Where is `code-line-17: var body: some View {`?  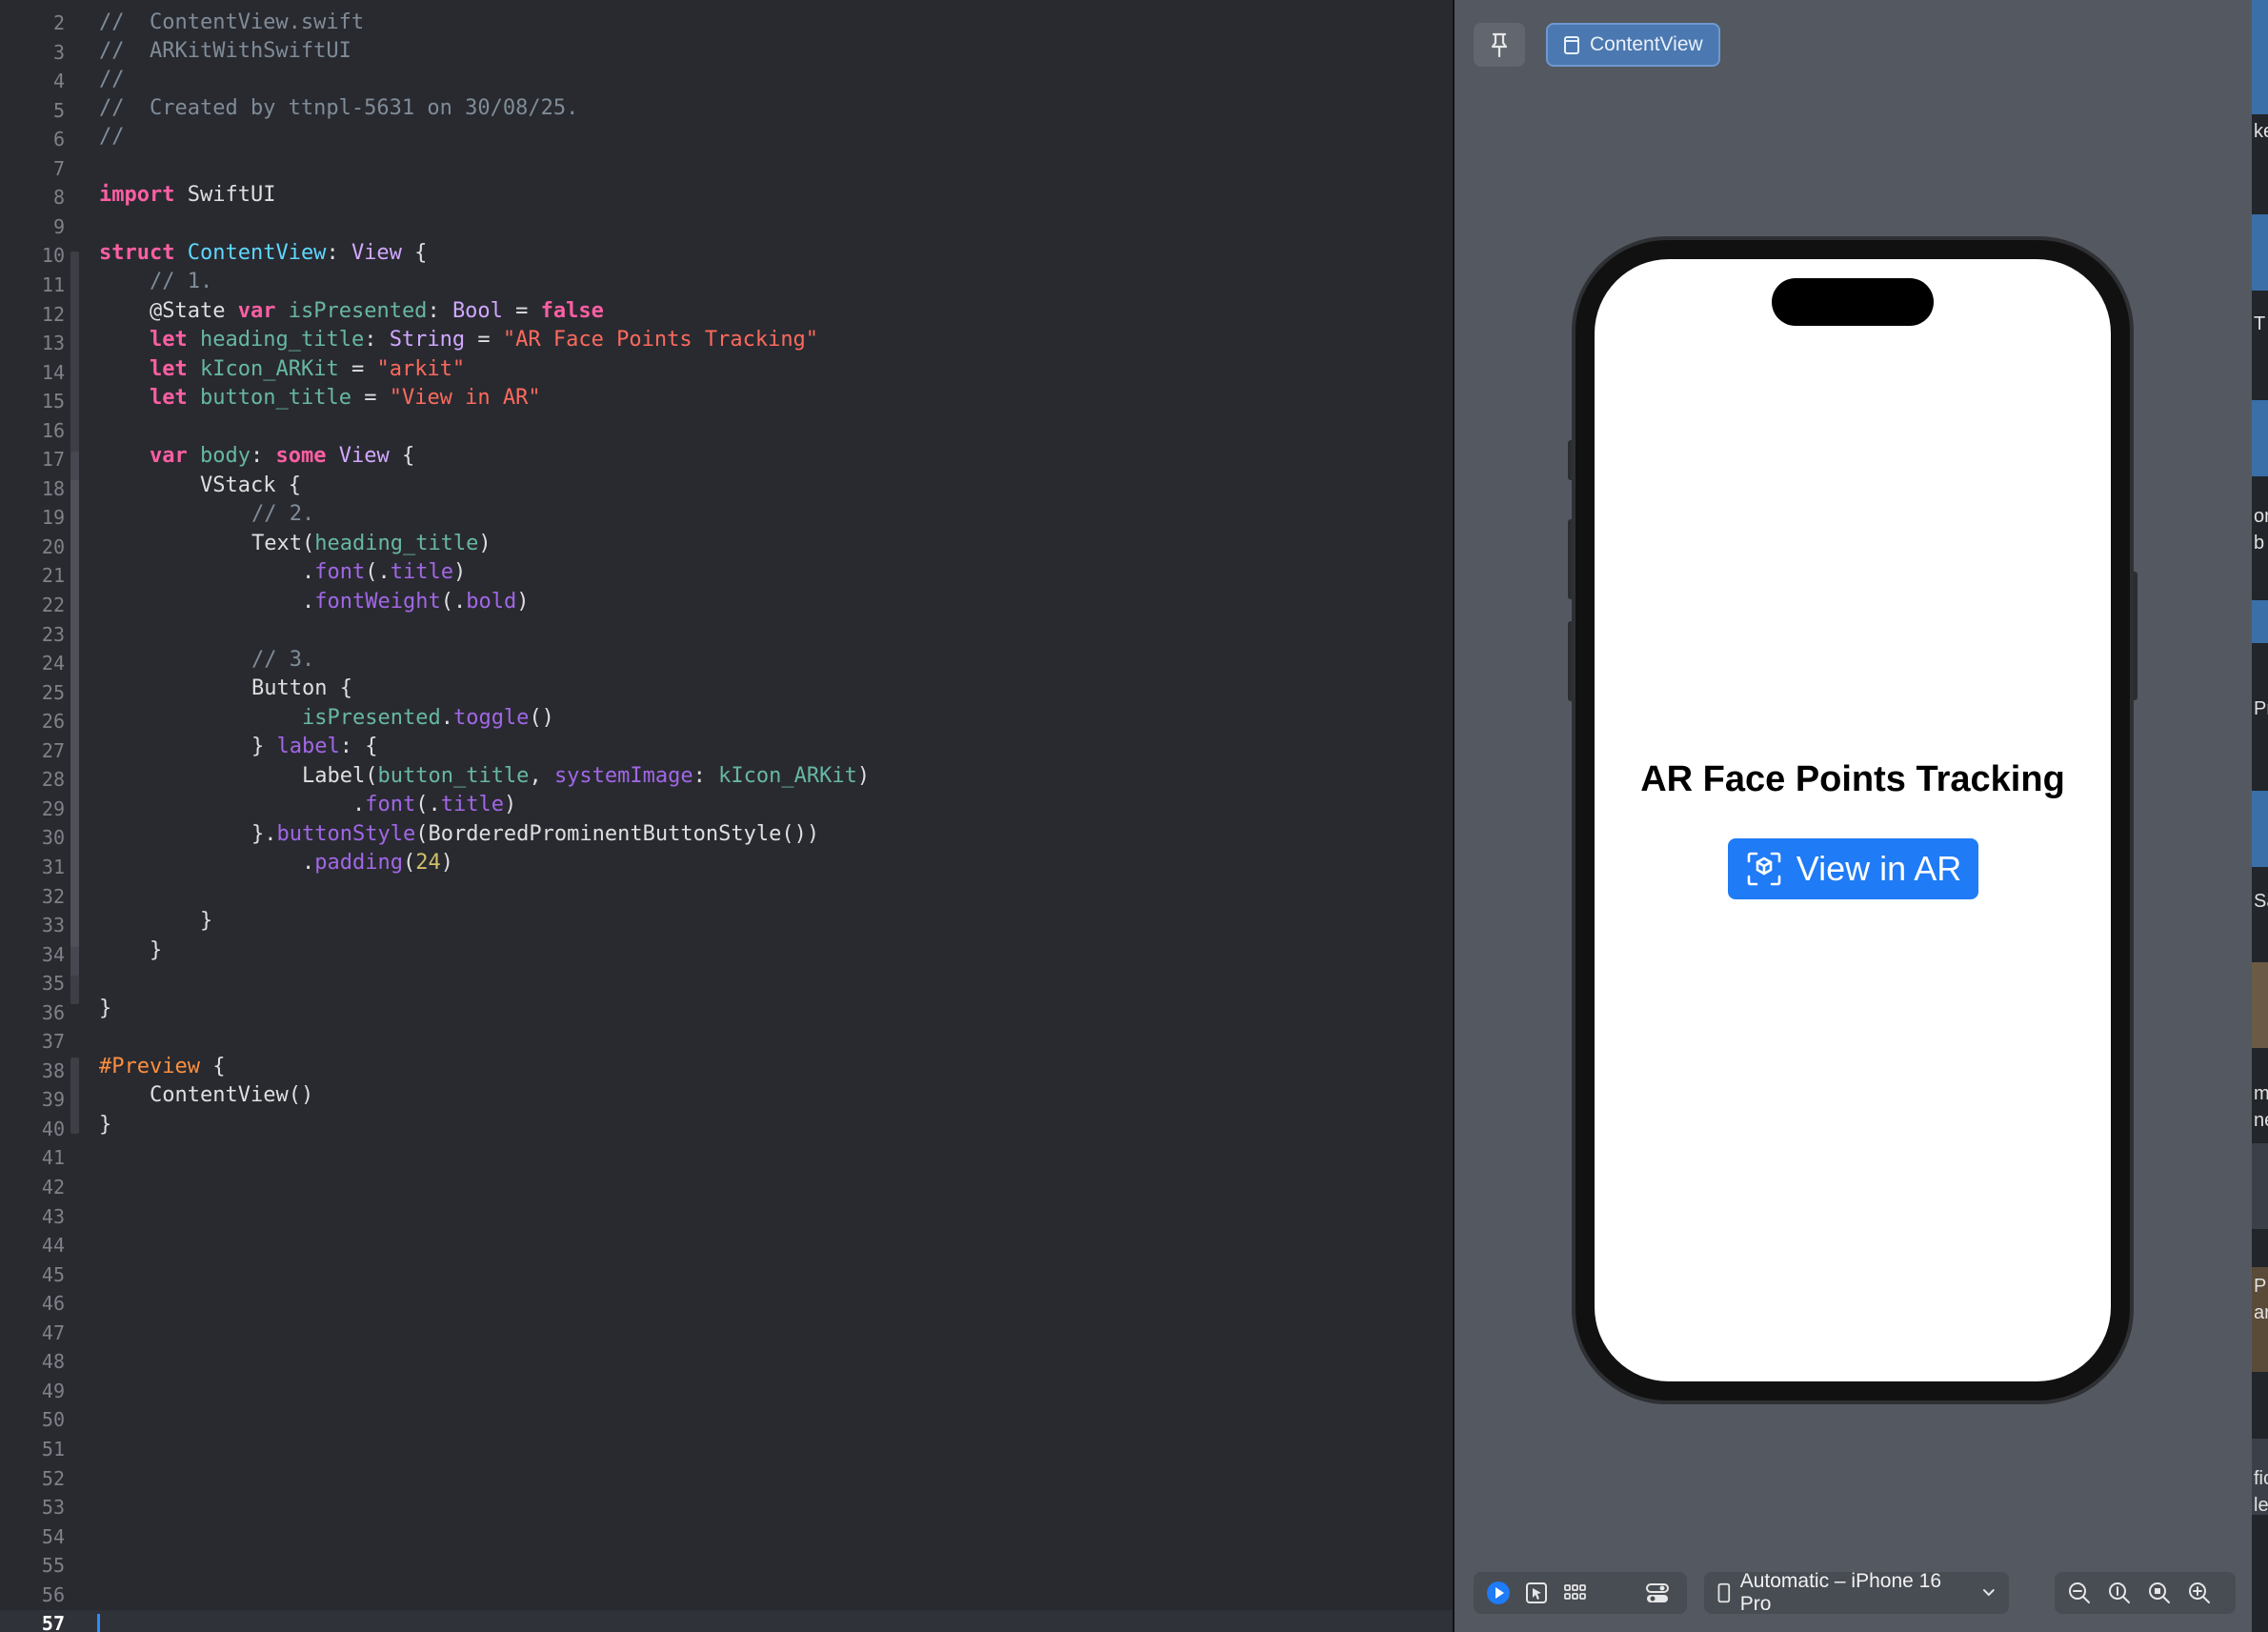
code-line-17: var body: some View { is located at coordinates (282, 456).